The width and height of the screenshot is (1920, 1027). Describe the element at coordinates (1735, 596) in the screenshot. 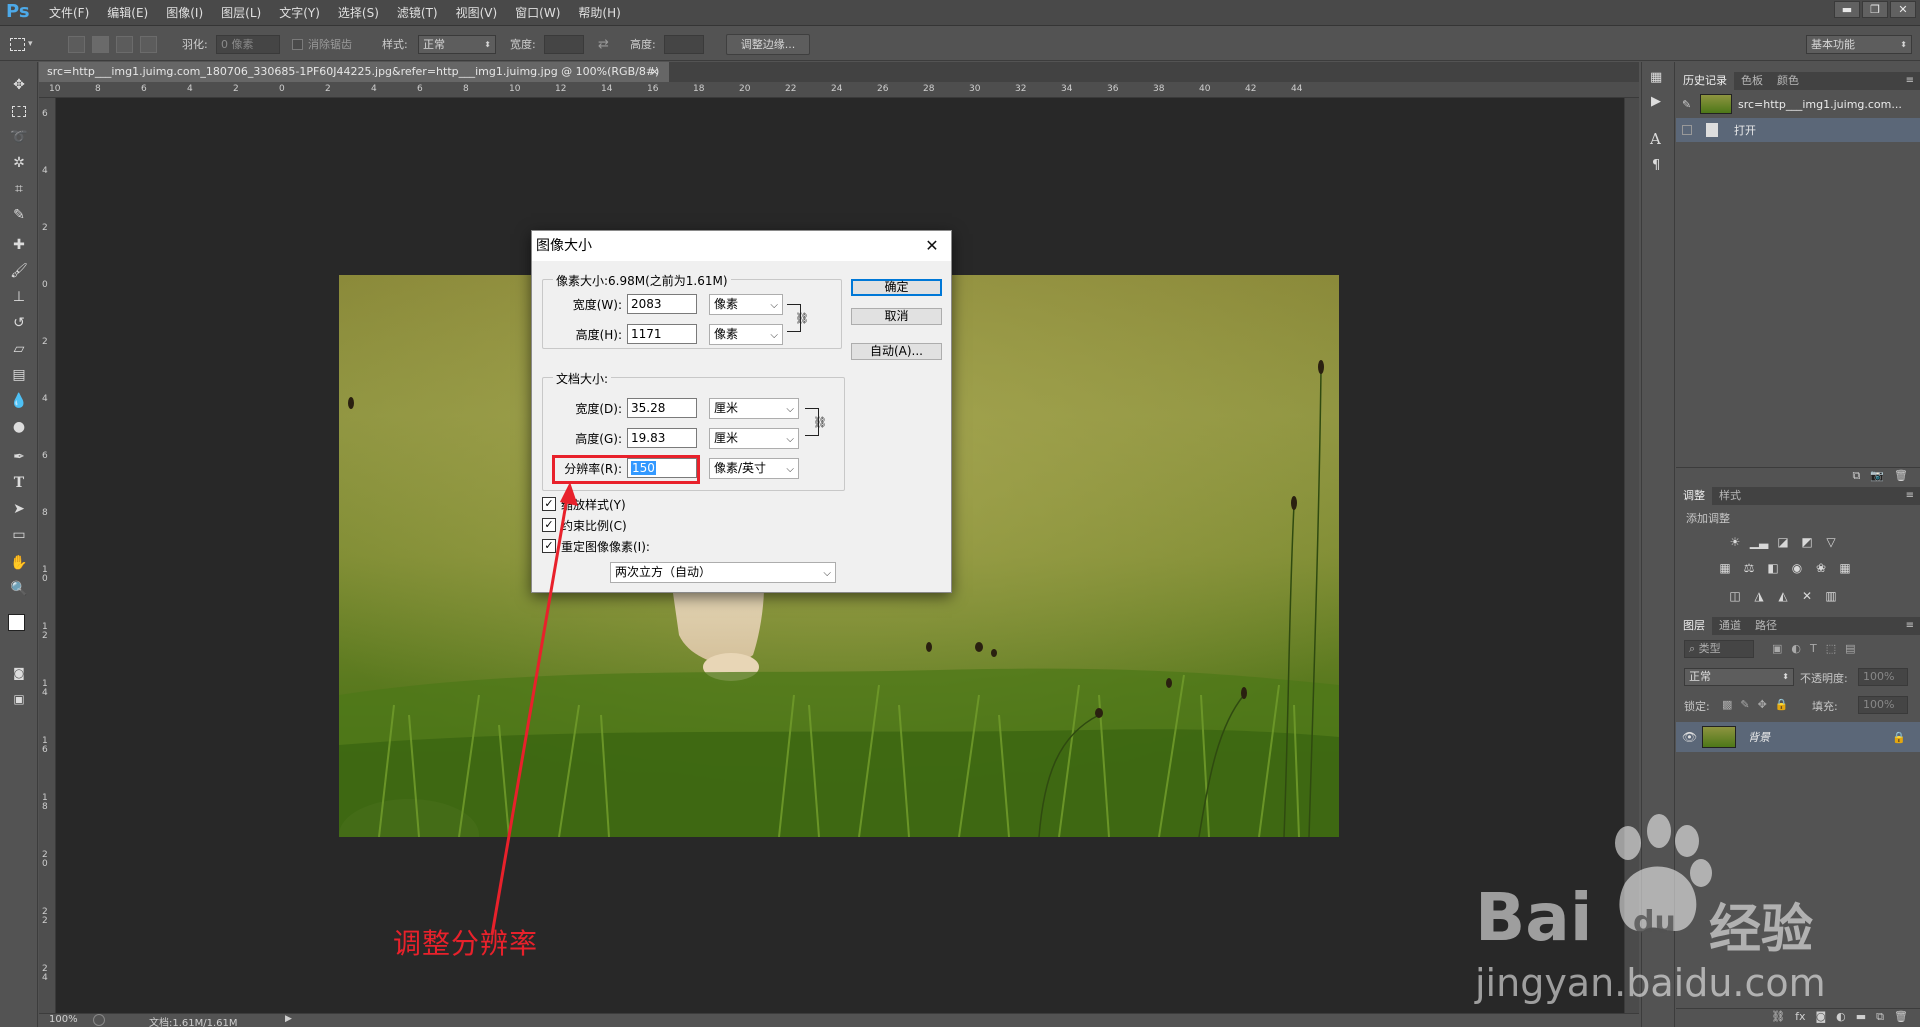

I see `invert-icon: ◫` at that location.